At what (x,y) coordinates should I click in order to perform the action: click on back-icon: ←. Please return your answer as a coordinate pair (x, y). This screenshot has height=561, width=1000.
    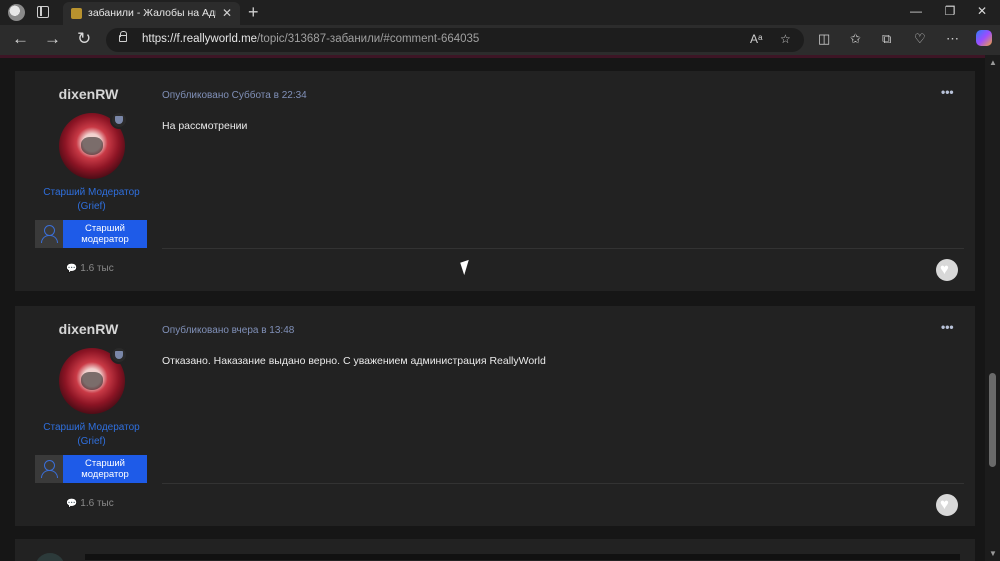
    Looking at the image, I should click on (20, 39).